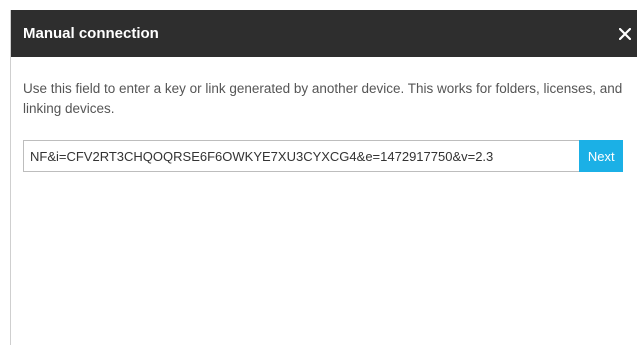 The image size is (637, 345). What do you see at coordinates (601, 156) in the screenshot?
I see `next-button: Next` at bounding box center [601, 156].